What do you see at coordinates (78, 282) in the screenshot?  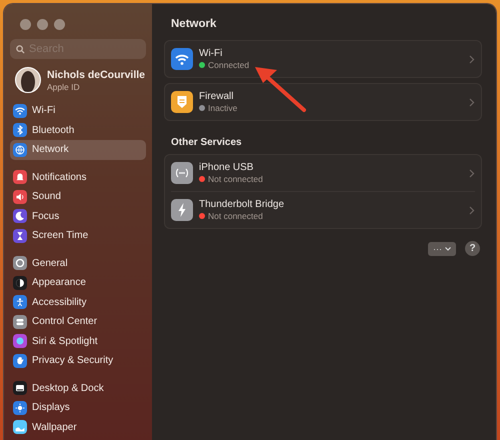 I see `sidebar-item: Appearance` at bounding box center [78, 282].